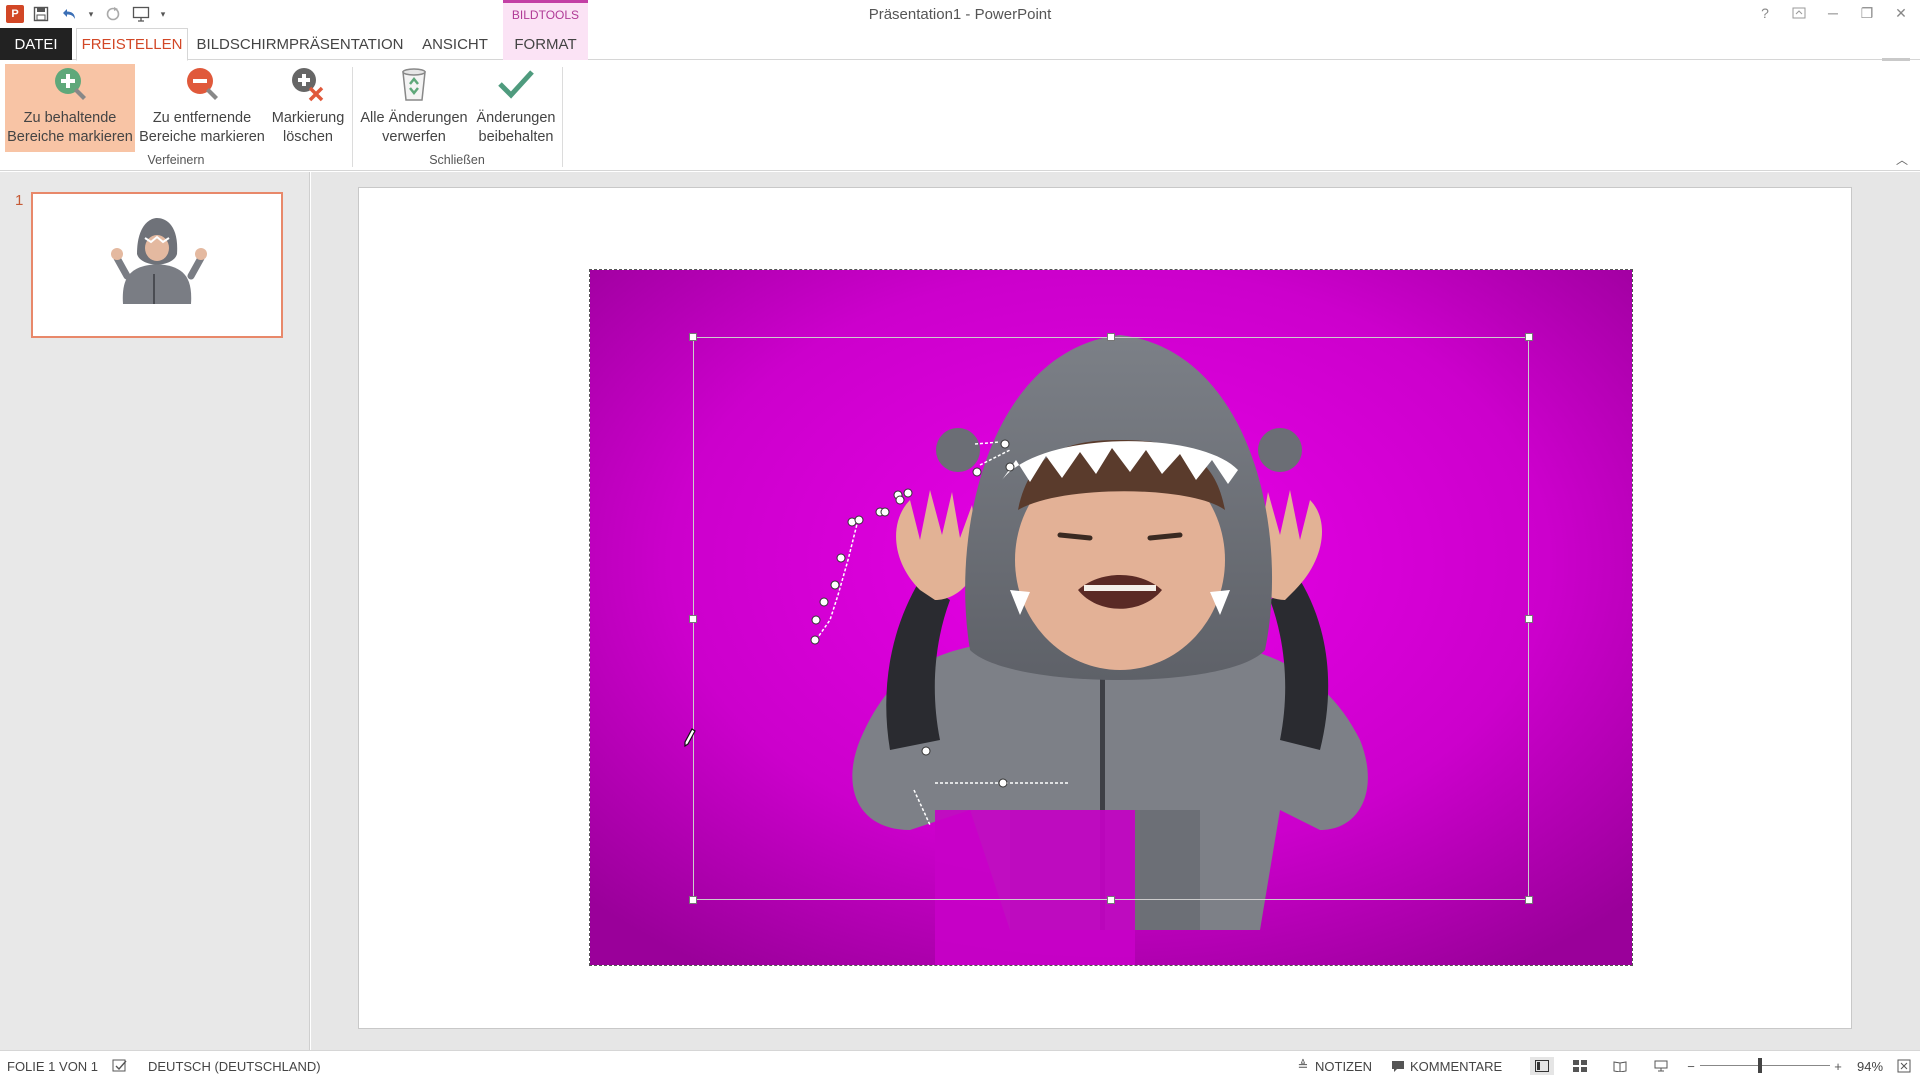 This screenshot has height=1080, width=1920. I want to click on comments-icon, so click(1398, 1066).